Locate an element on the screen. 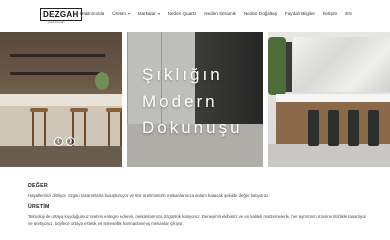 This screenshot has height=240, width=390. nav-item-label: Faydalı Bilgiler is located at coordinates (300, 13).